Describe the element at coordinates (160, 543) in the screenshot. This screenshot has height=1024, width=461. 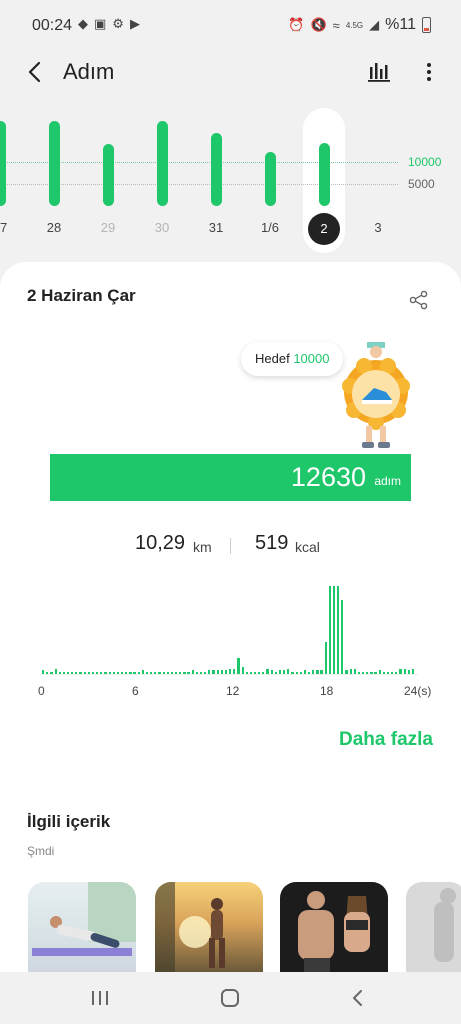
I see `distance-value: 10,29` at that location.